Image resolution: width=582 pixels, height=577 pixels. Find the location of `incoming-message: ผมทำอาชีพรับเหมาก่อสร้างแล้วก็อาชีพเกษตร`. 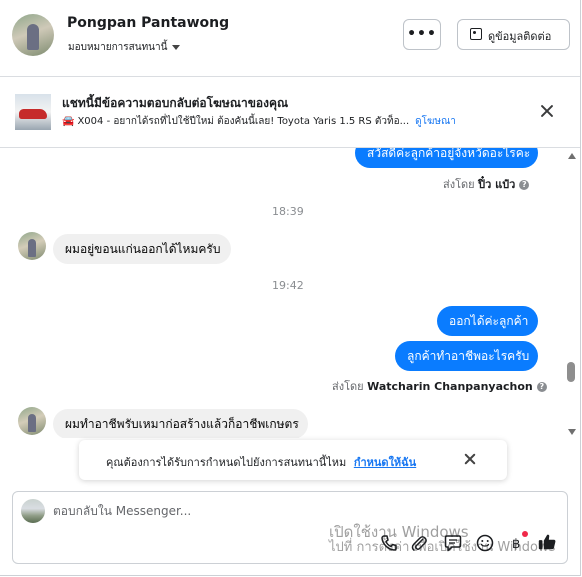

incoming-message: ผมทำอาชีพรับเหมาก่อสร้างแล้วก็อาชีพเกษตร is located at coordinates (180, 423).